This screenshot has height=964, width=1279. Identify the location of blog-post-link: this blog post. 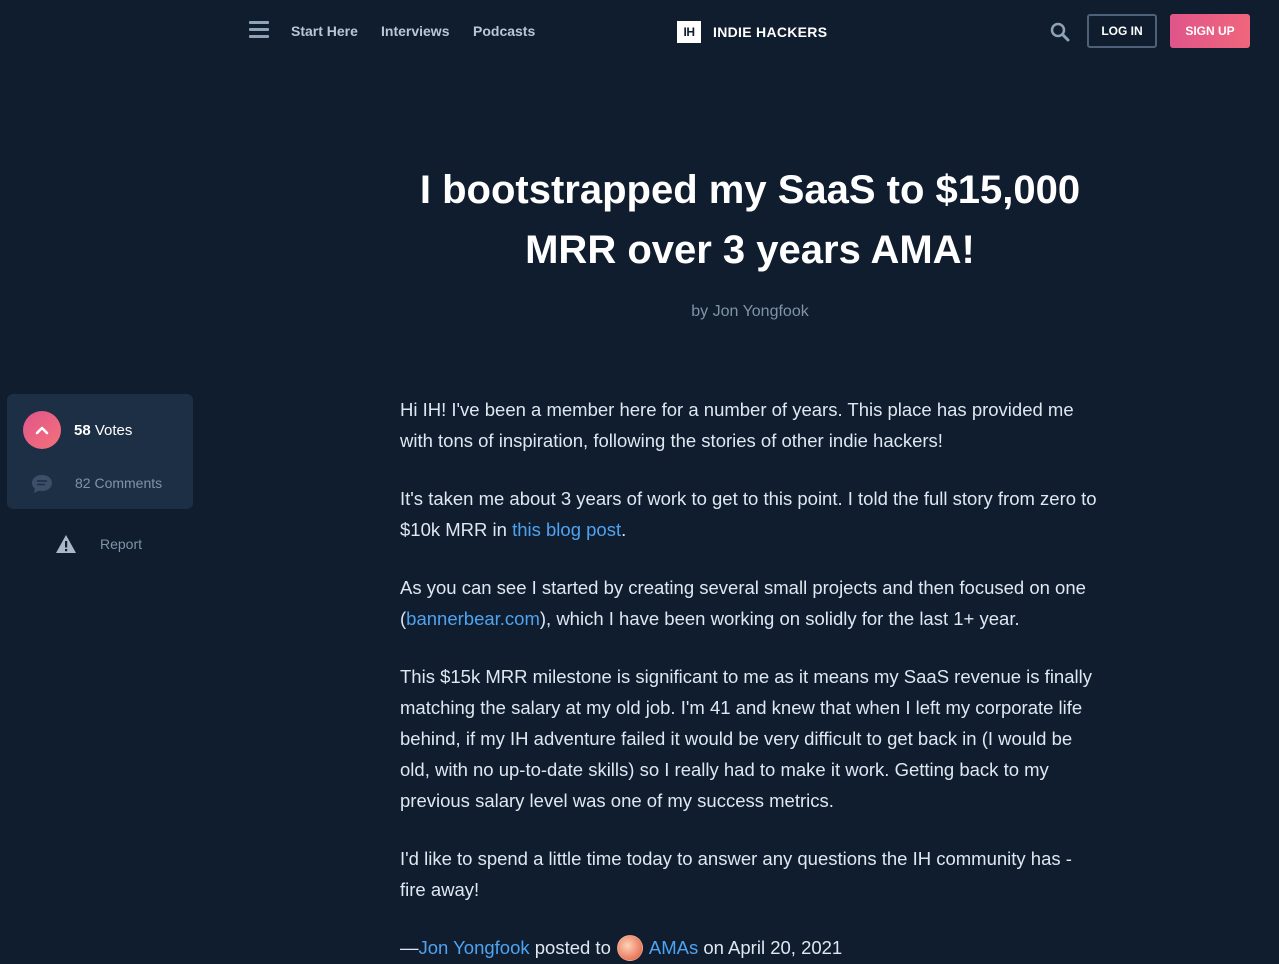
(566, 529).